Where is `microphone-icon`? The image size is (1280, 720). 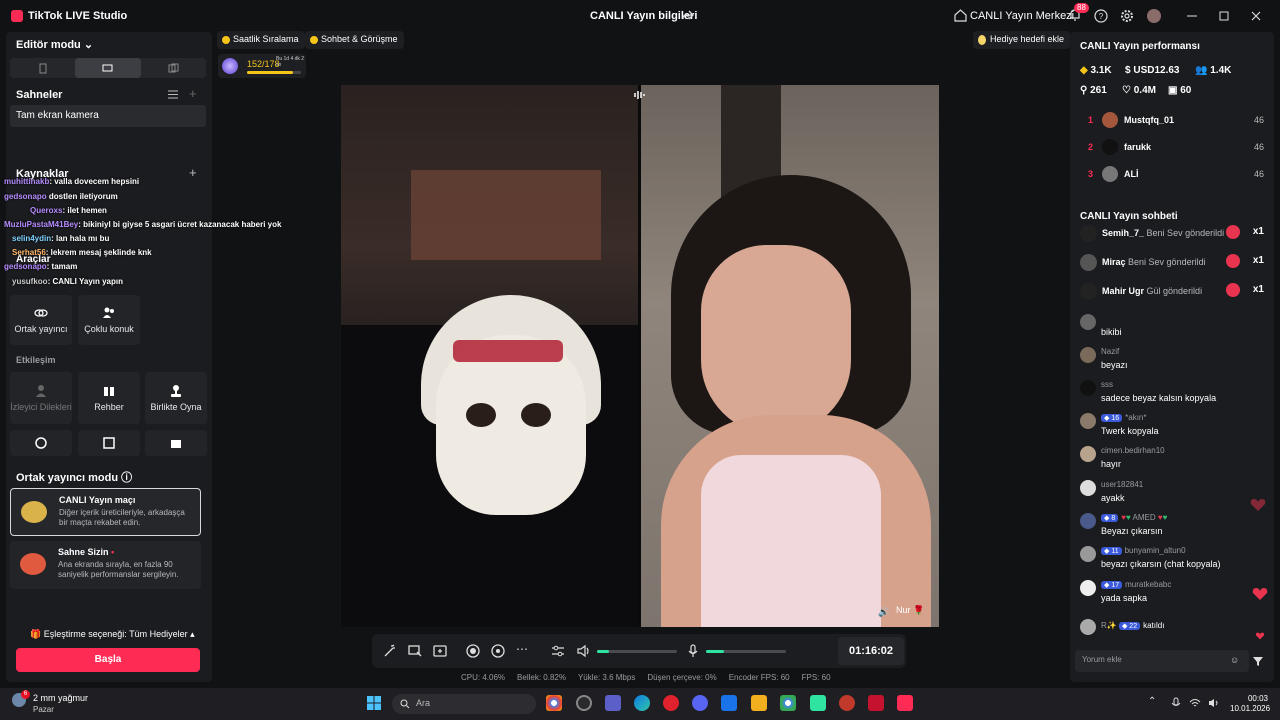 microphone-icon is located at coordinates (693, 651).